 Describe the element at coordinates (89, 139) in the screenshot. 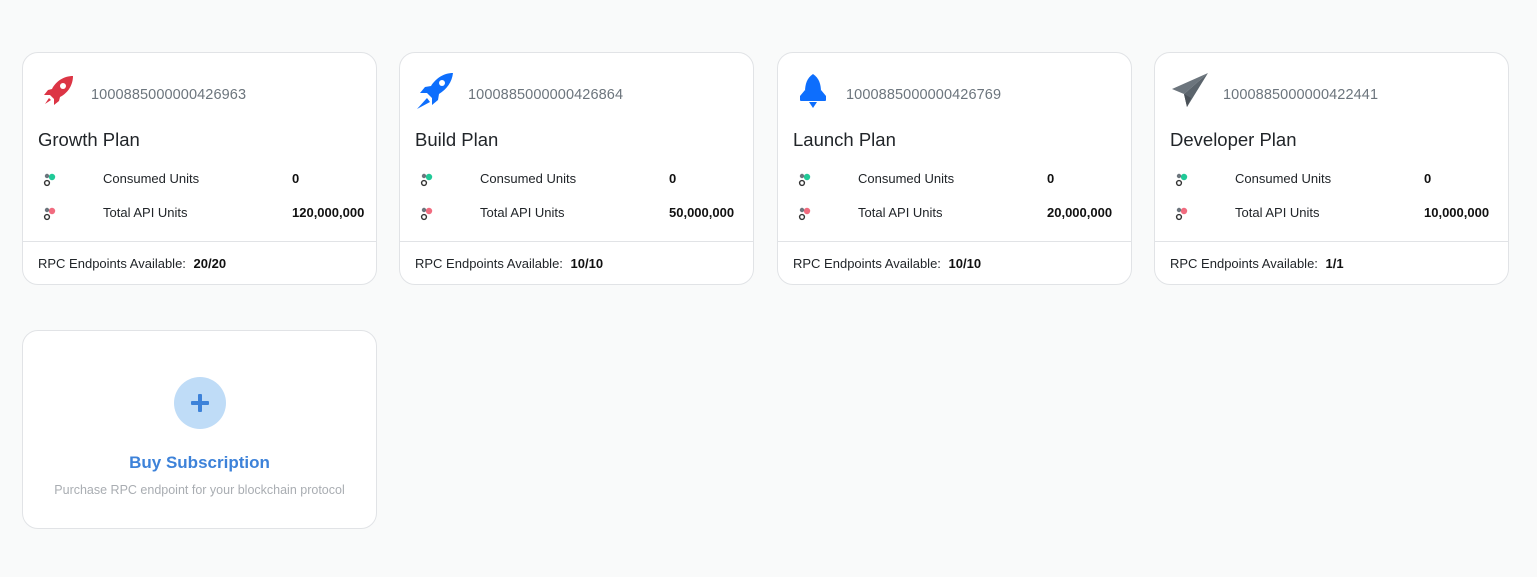

I see `plan-name: Growth Plan` at that location.